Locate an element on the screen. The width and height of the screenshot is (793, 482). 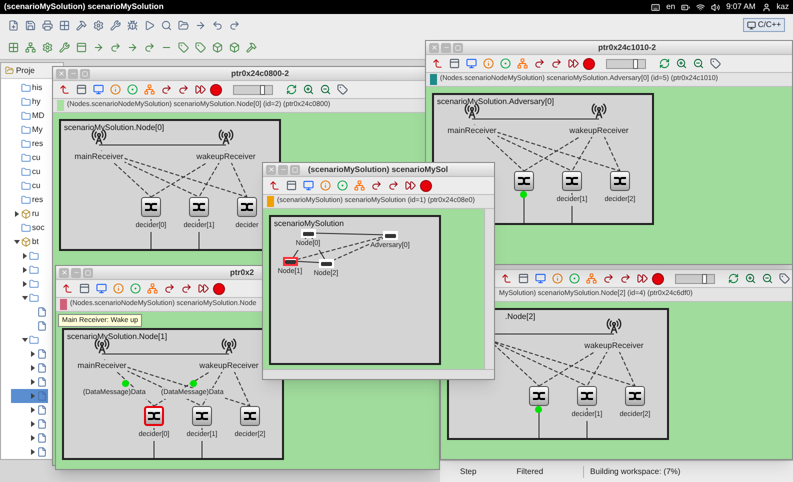
network-icon is located at coordinates (30, 47).